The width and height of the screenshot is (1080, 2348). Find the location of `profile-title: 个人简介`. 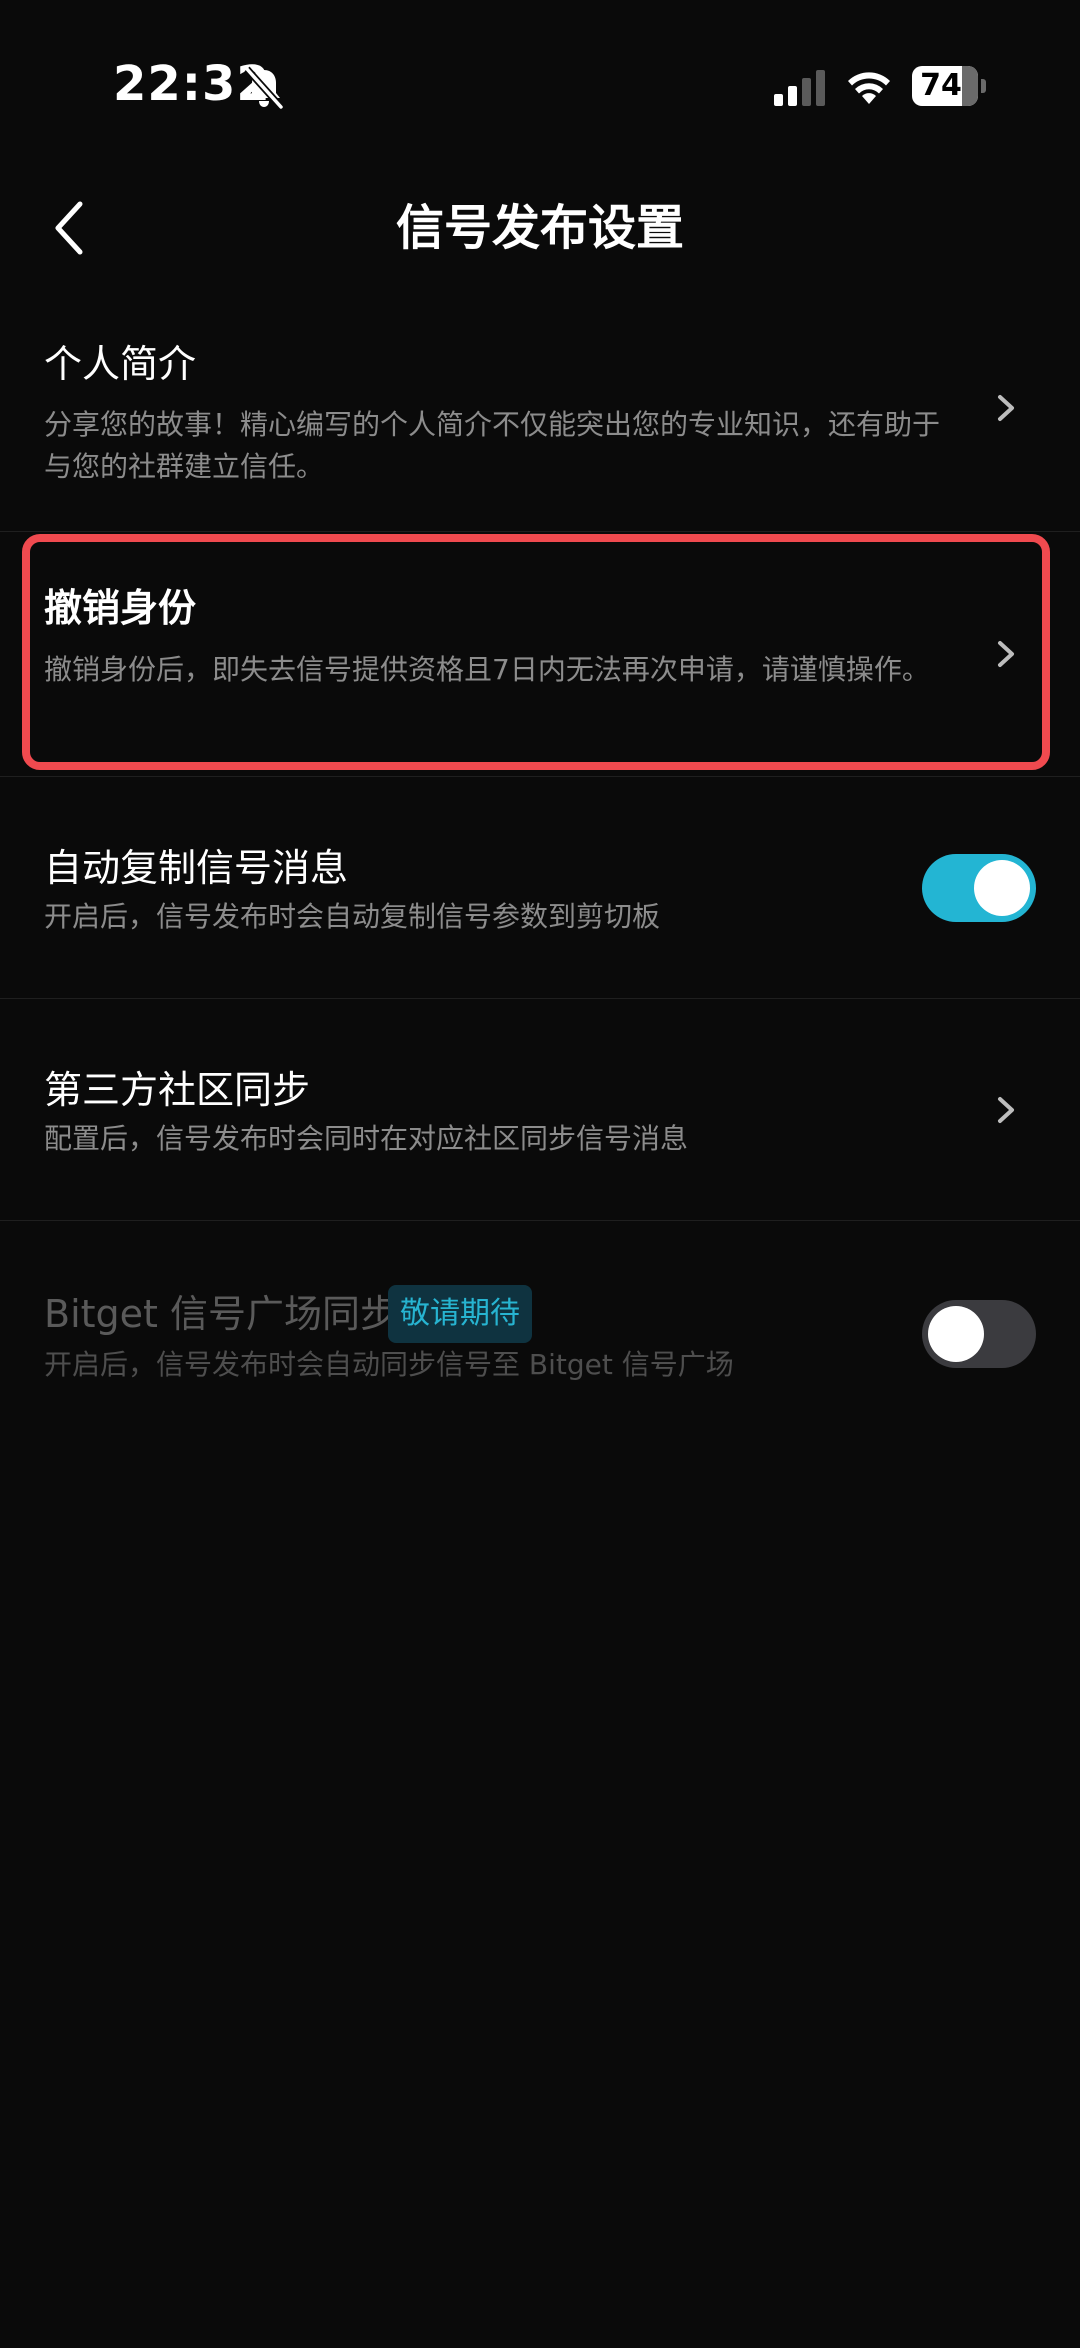

profile-title: 个人简介 is located at coordinates (120, 364).